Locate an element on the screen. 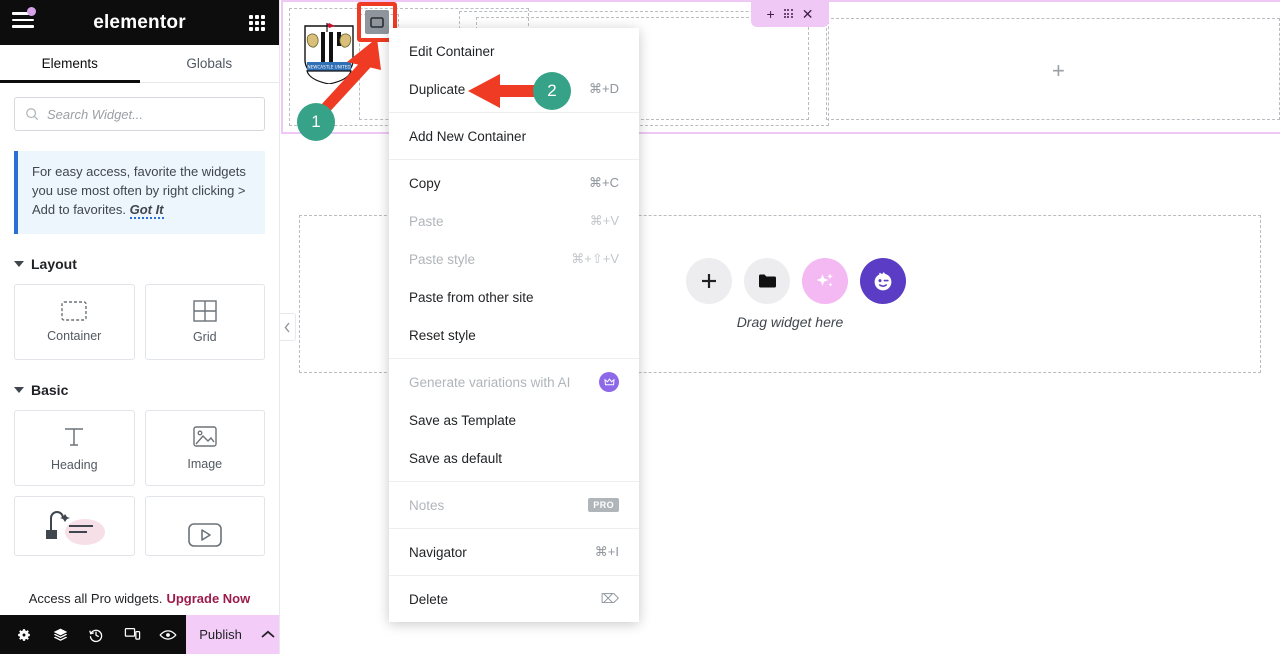 The height and width of the screenshot is (654, 1280). close-section-button: ✕ is located at coordinates (808, 14).